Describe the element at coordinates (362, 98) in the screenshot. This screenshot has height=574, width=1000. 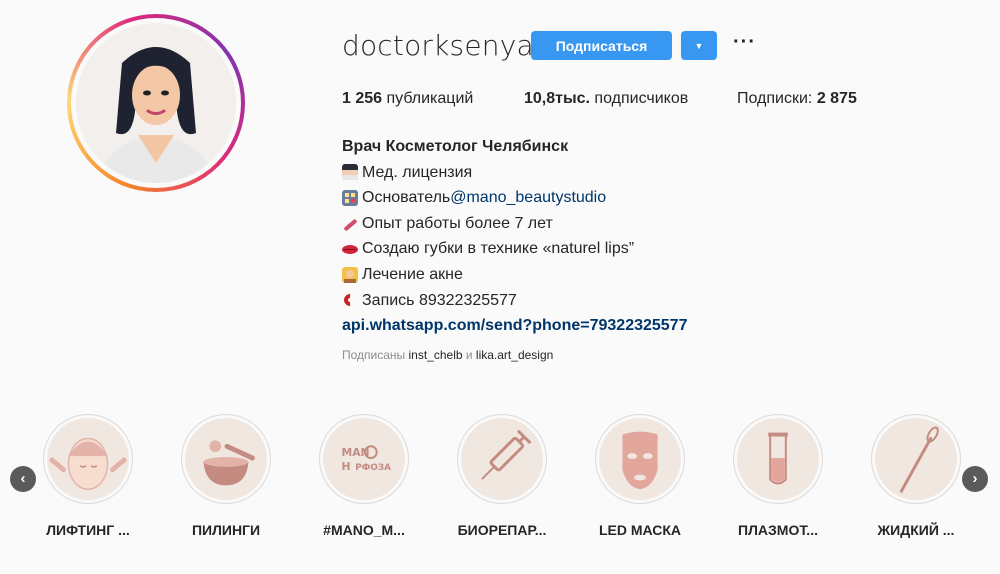
I see `posts-count: 1 256` at that location.